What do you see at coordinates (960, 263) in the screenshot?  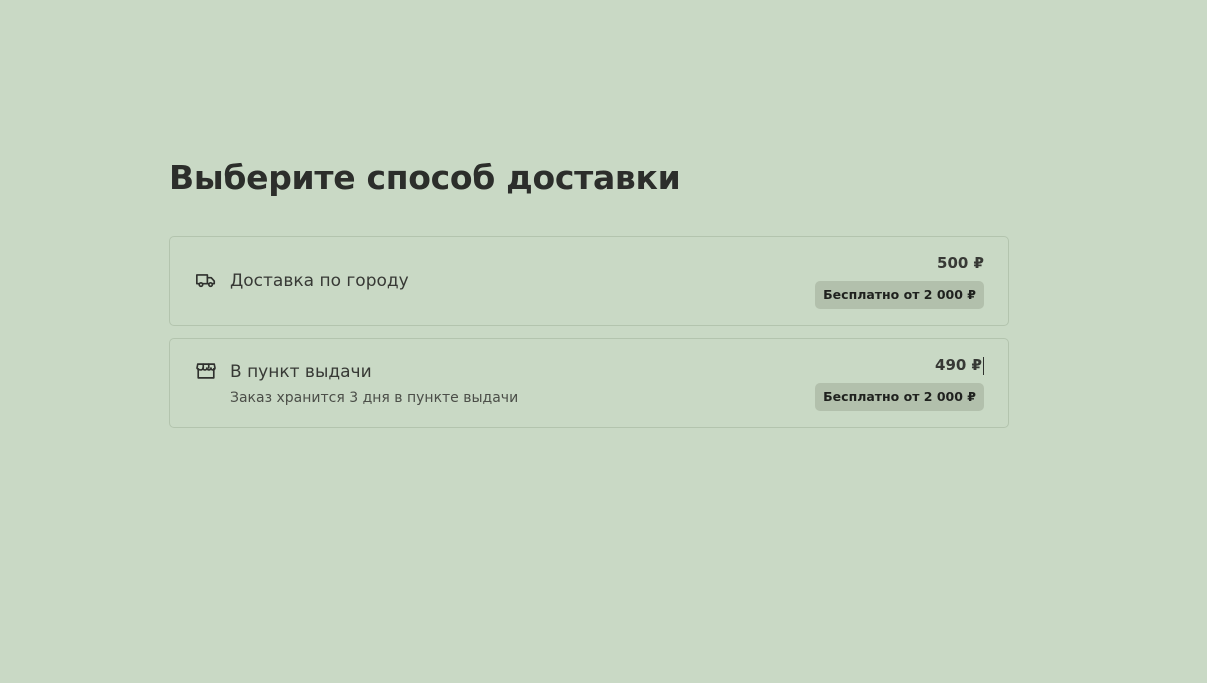 I see `option-price: 500 ₽` at bounding box center [960, 263].